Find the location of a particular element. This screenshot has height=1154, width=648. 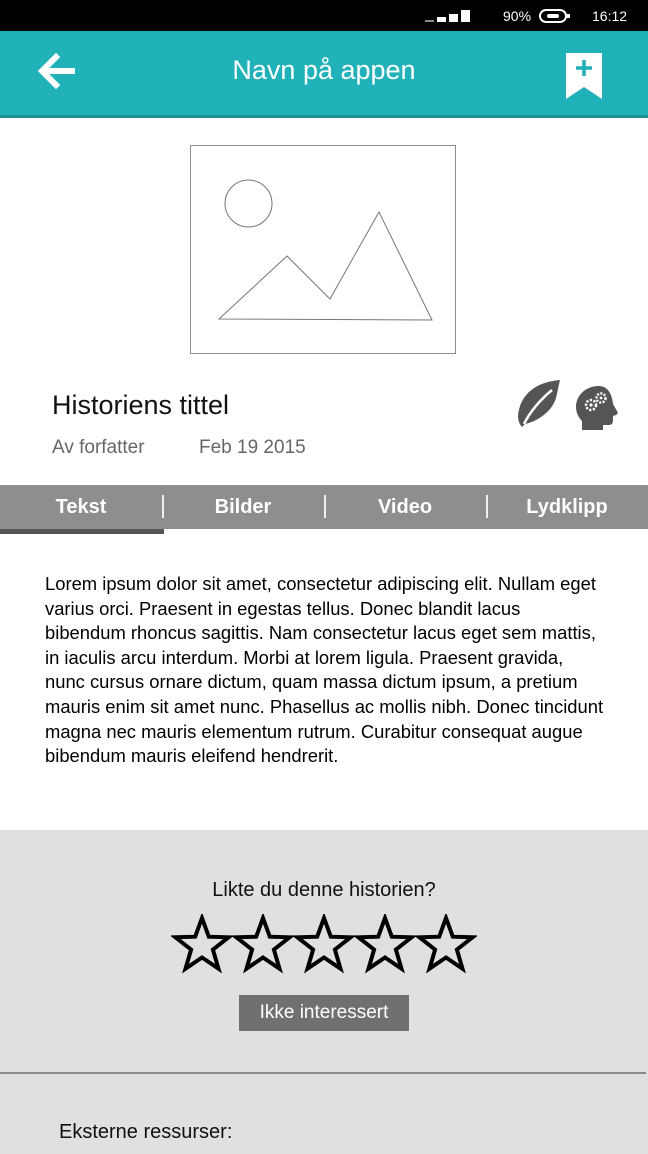

story-title: Historiens tittel is located at coordinates (141, 405).